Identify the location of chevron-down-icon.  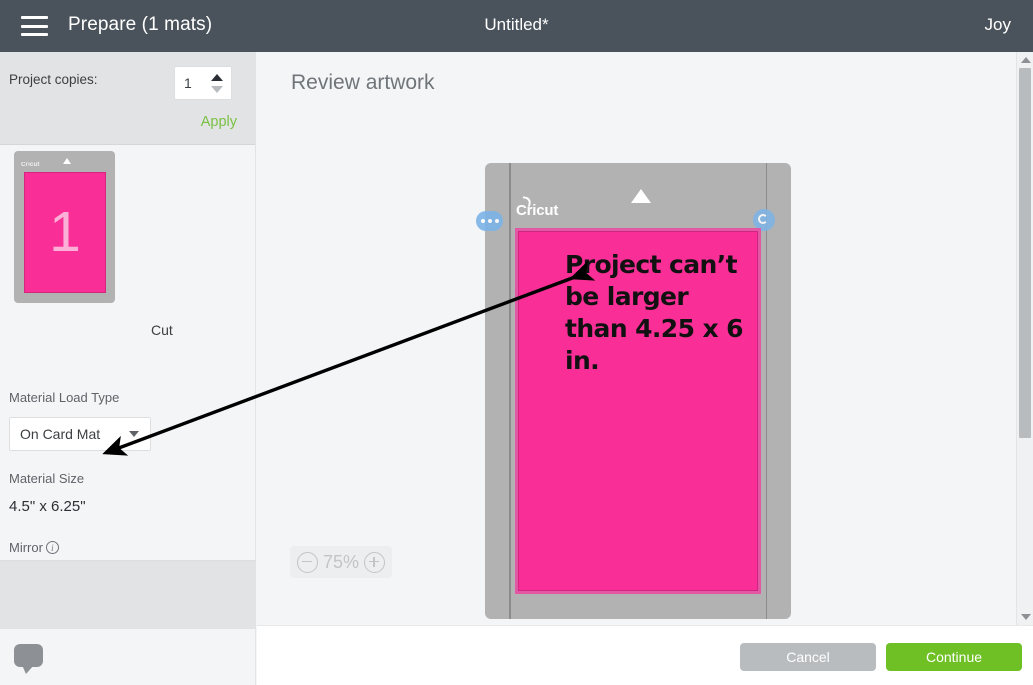
(134, 434).